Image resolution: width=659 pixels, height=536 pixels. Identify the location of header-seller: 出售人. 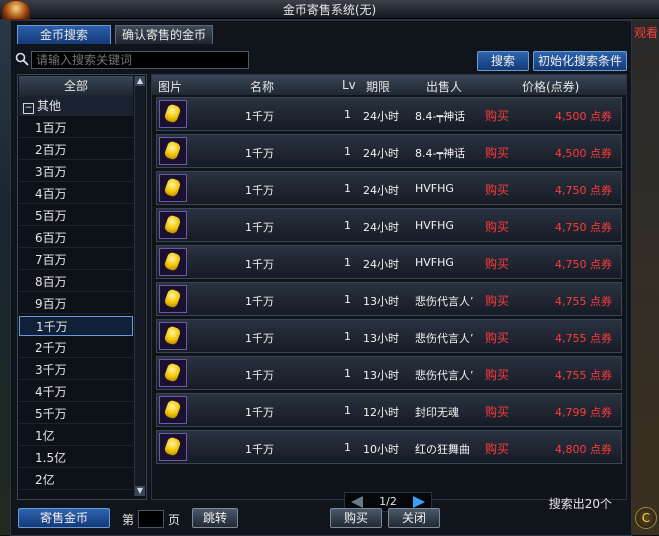
(444, 87).